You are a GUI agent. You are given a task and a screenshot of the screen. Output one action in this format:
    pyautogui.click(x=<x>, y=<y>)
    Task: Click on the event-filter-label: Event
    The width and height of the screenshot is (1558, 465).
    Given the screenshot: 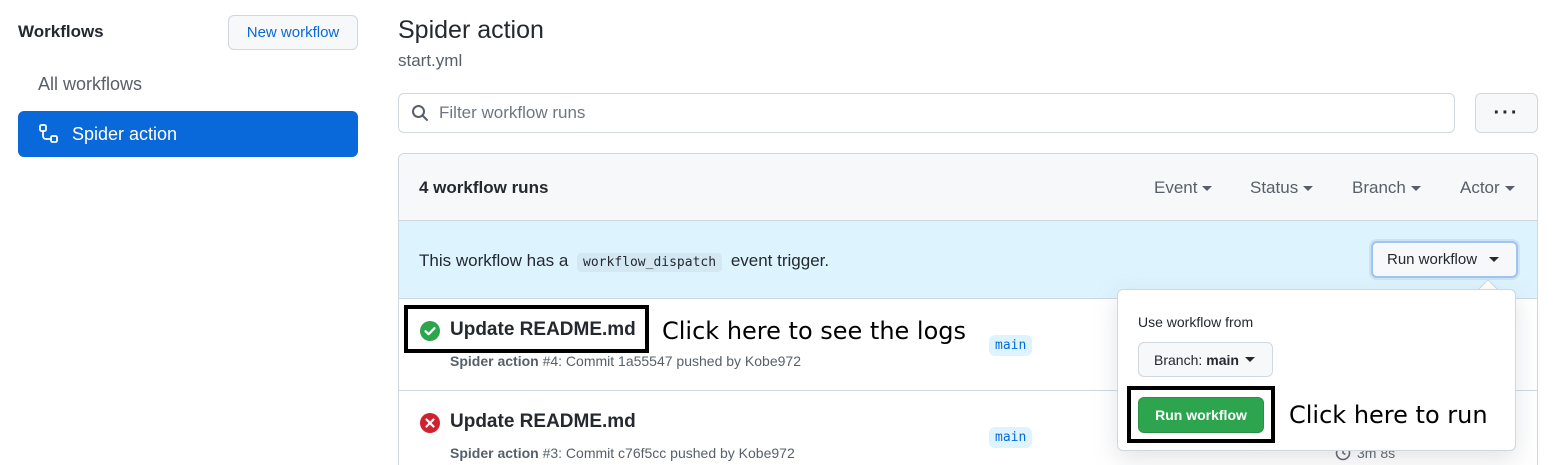 What is the action you would take?
    pyautogui.click(x=1176, y=187)
    